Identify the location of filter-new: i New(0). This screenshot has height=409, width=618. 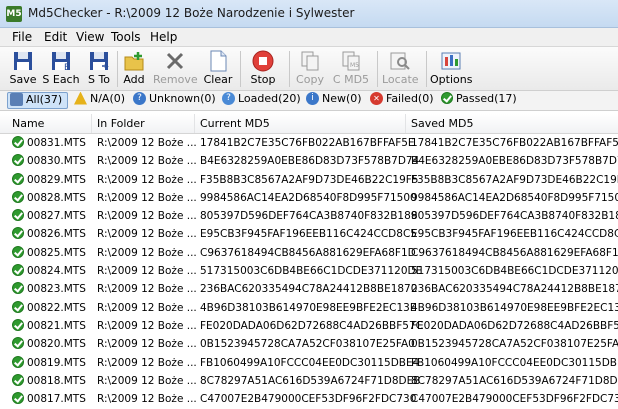
(334, 100).